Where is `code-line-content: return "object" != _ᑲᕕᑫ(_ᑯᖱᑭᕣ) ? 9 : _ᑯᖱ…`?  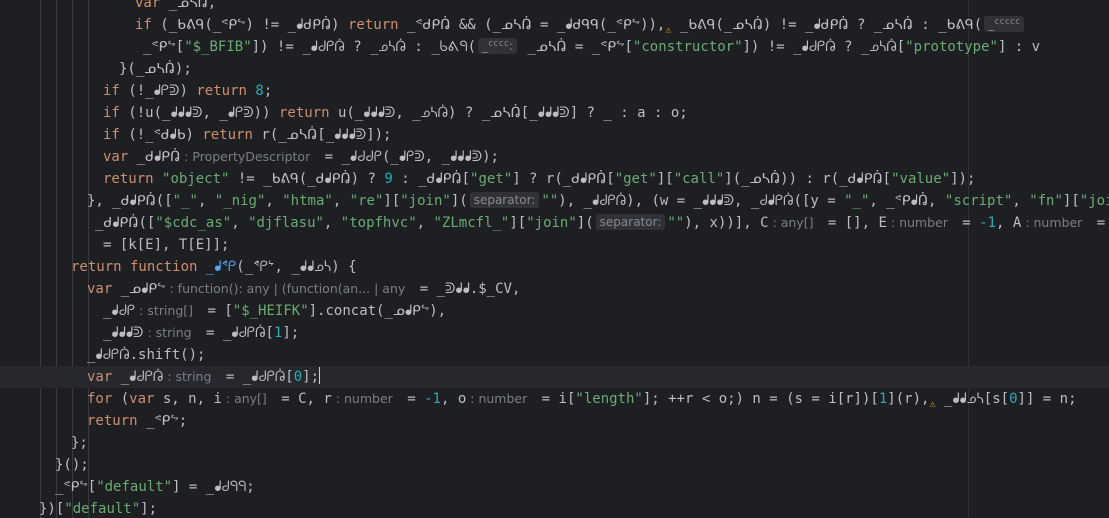 code-line-content: return "object" != _ᑲᕕᑫ(_ᑯᖱᑭᕣ) ? 9 : _ᑯᖱ… is located at coordinates (487, 179).